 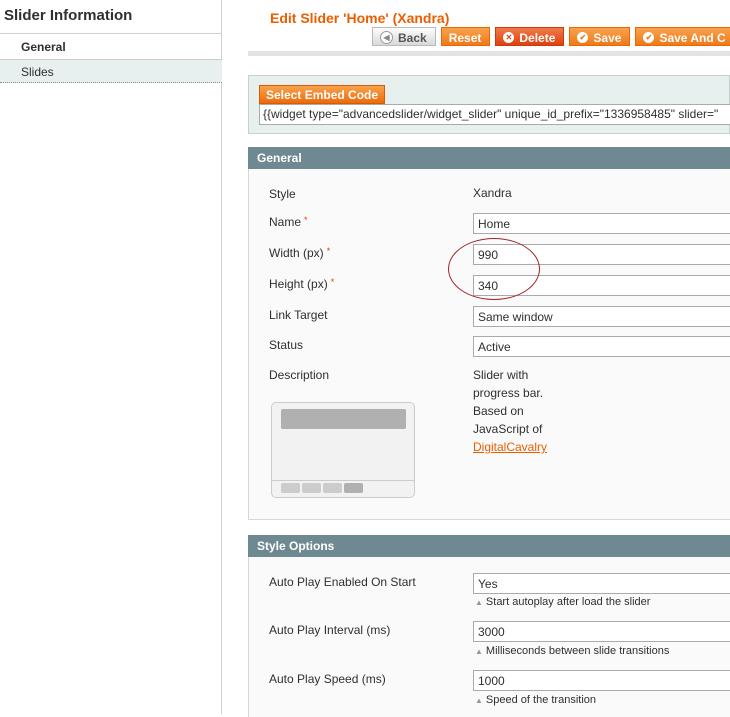 I want to click on link-target-label: Link Target, so click(x=298, y=315).